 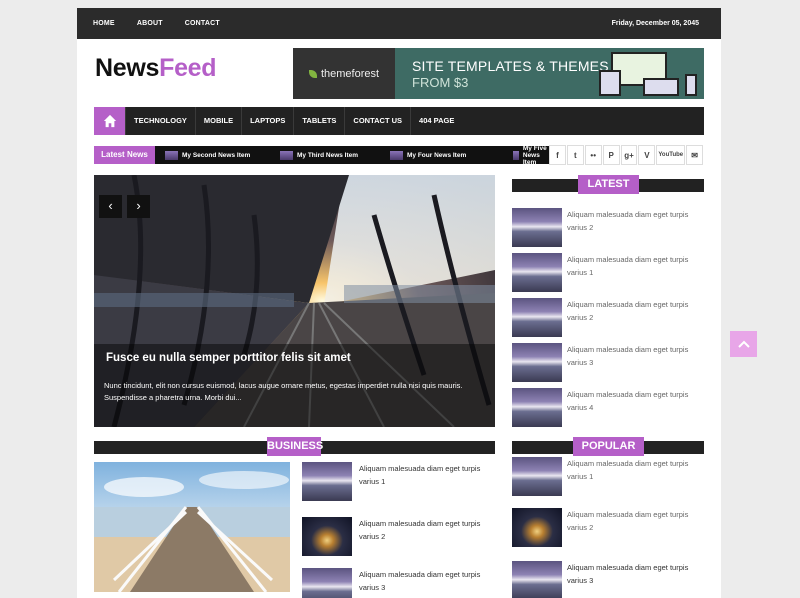 I want to click on top-link-home: HOME, so click(x=104, y=23).